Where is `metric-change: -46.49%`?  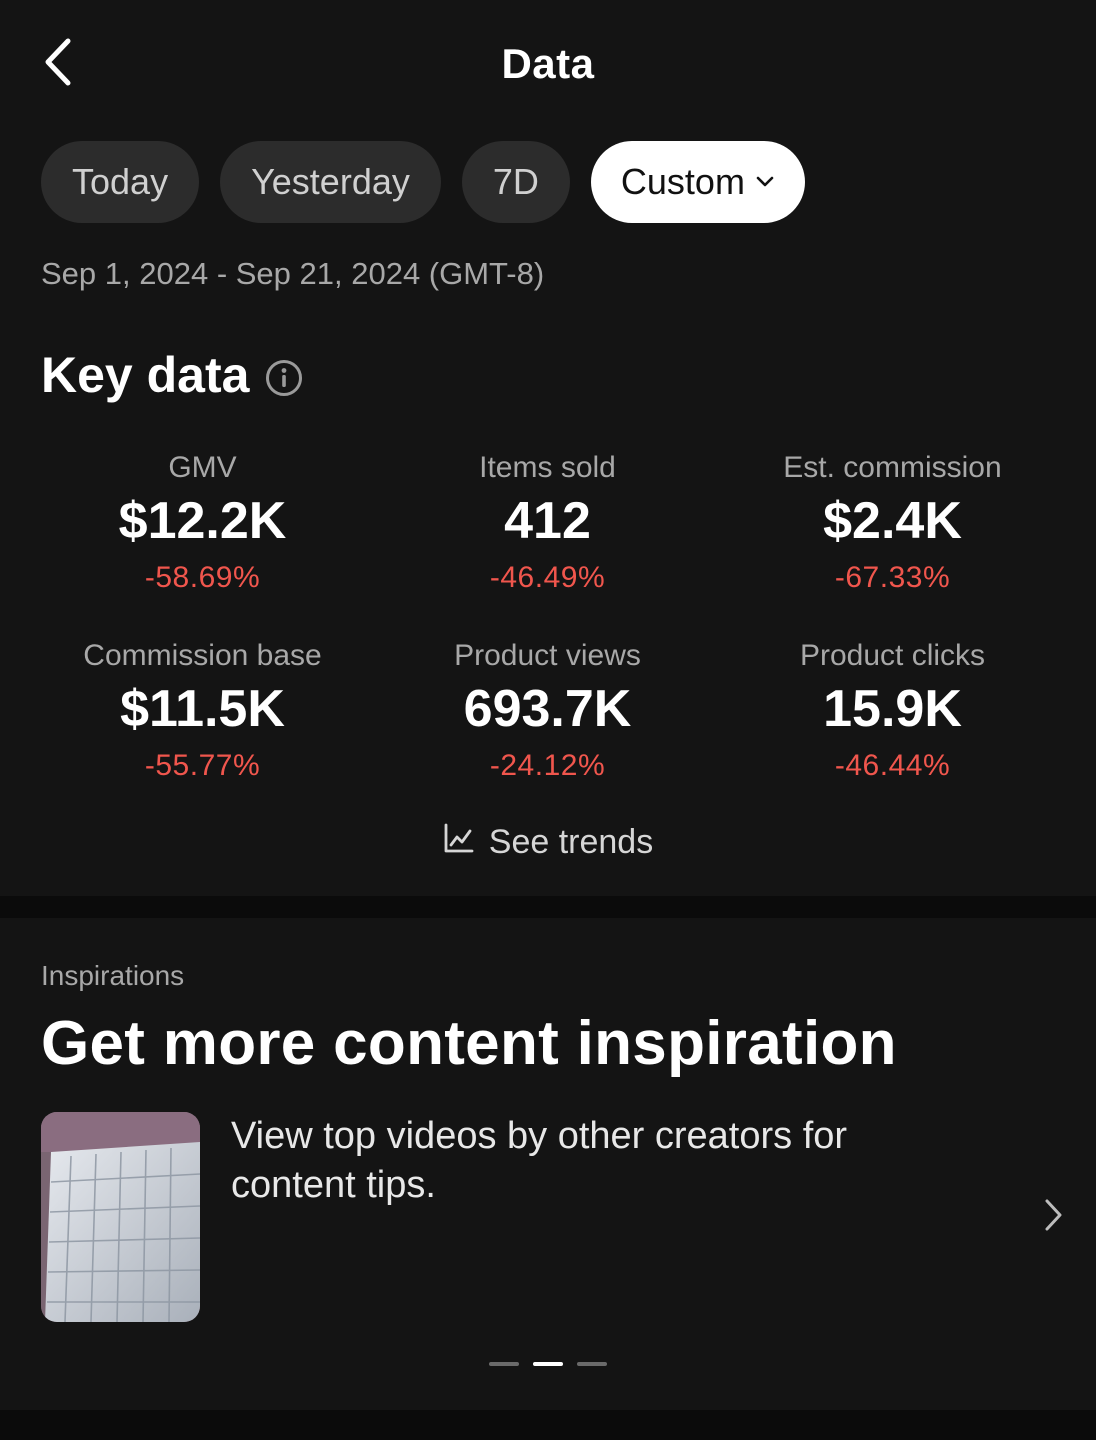
metric-change: -46.49% is located at coordinates (547, 577).